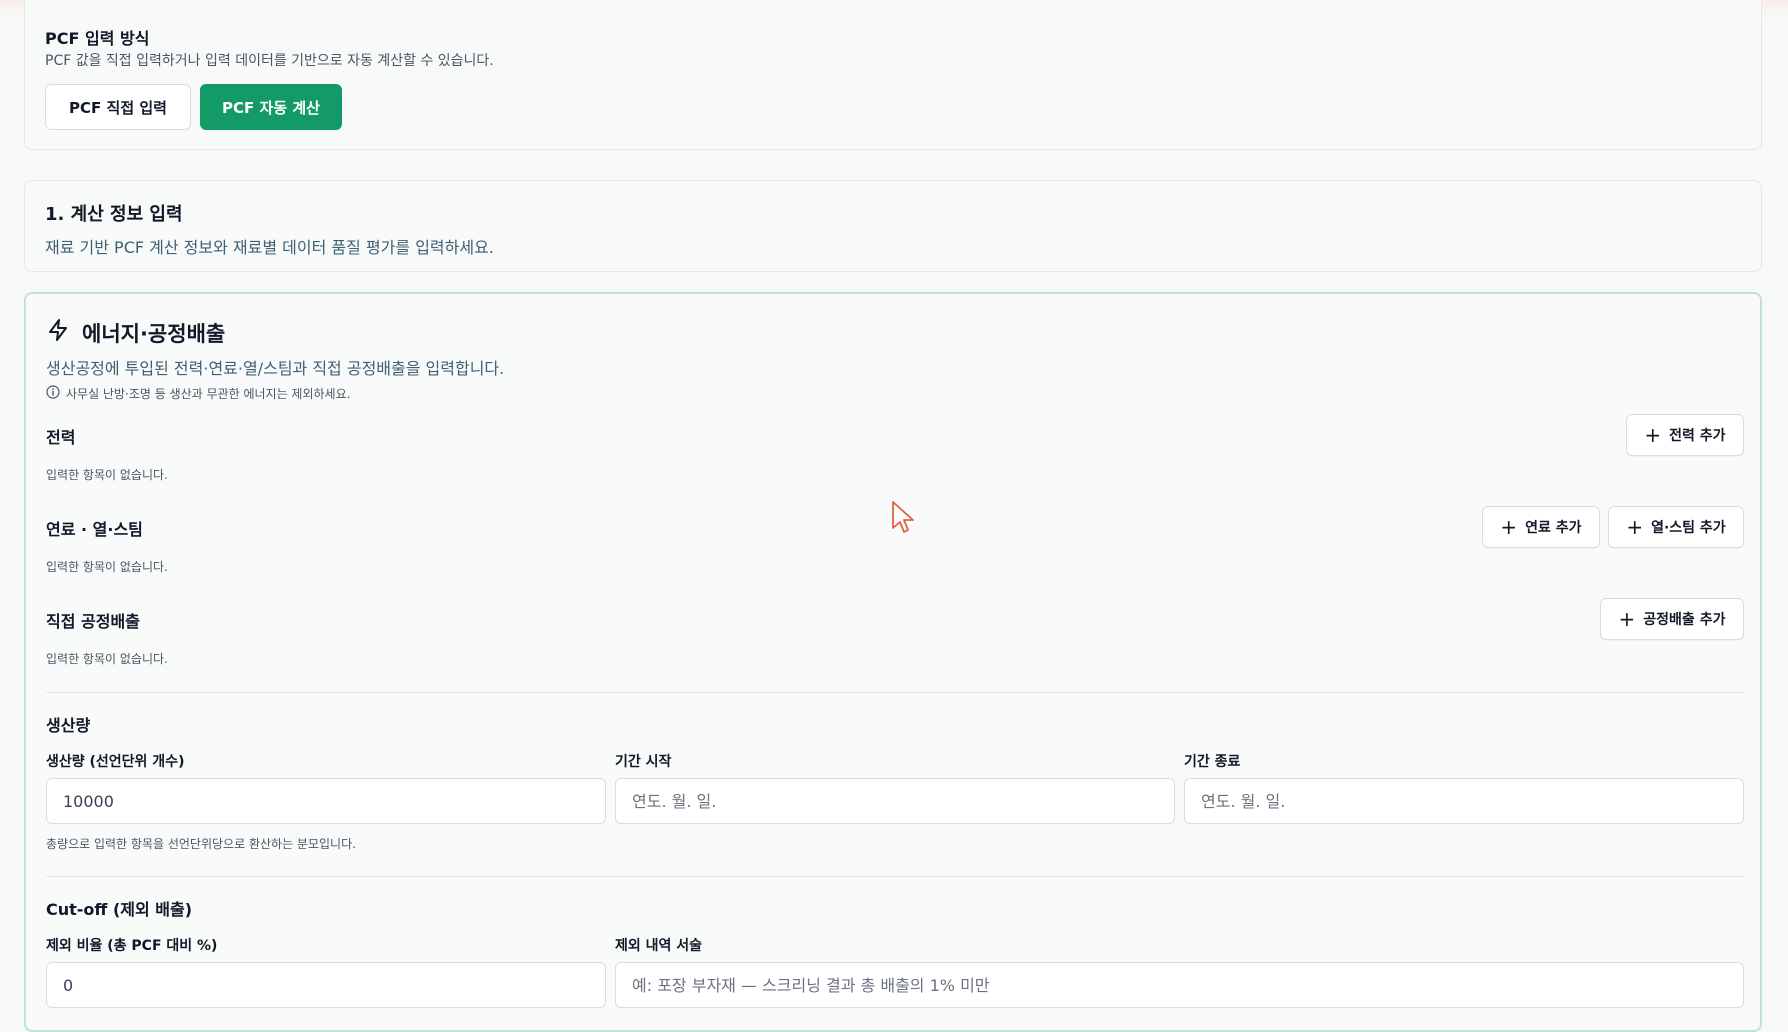  What do you see at coordinates (132, 946) in the screenshot?
I see `cutoff-ratio-label: 제외 비율 (총 PCF 대비 %)` at bounding box center [132, 946].